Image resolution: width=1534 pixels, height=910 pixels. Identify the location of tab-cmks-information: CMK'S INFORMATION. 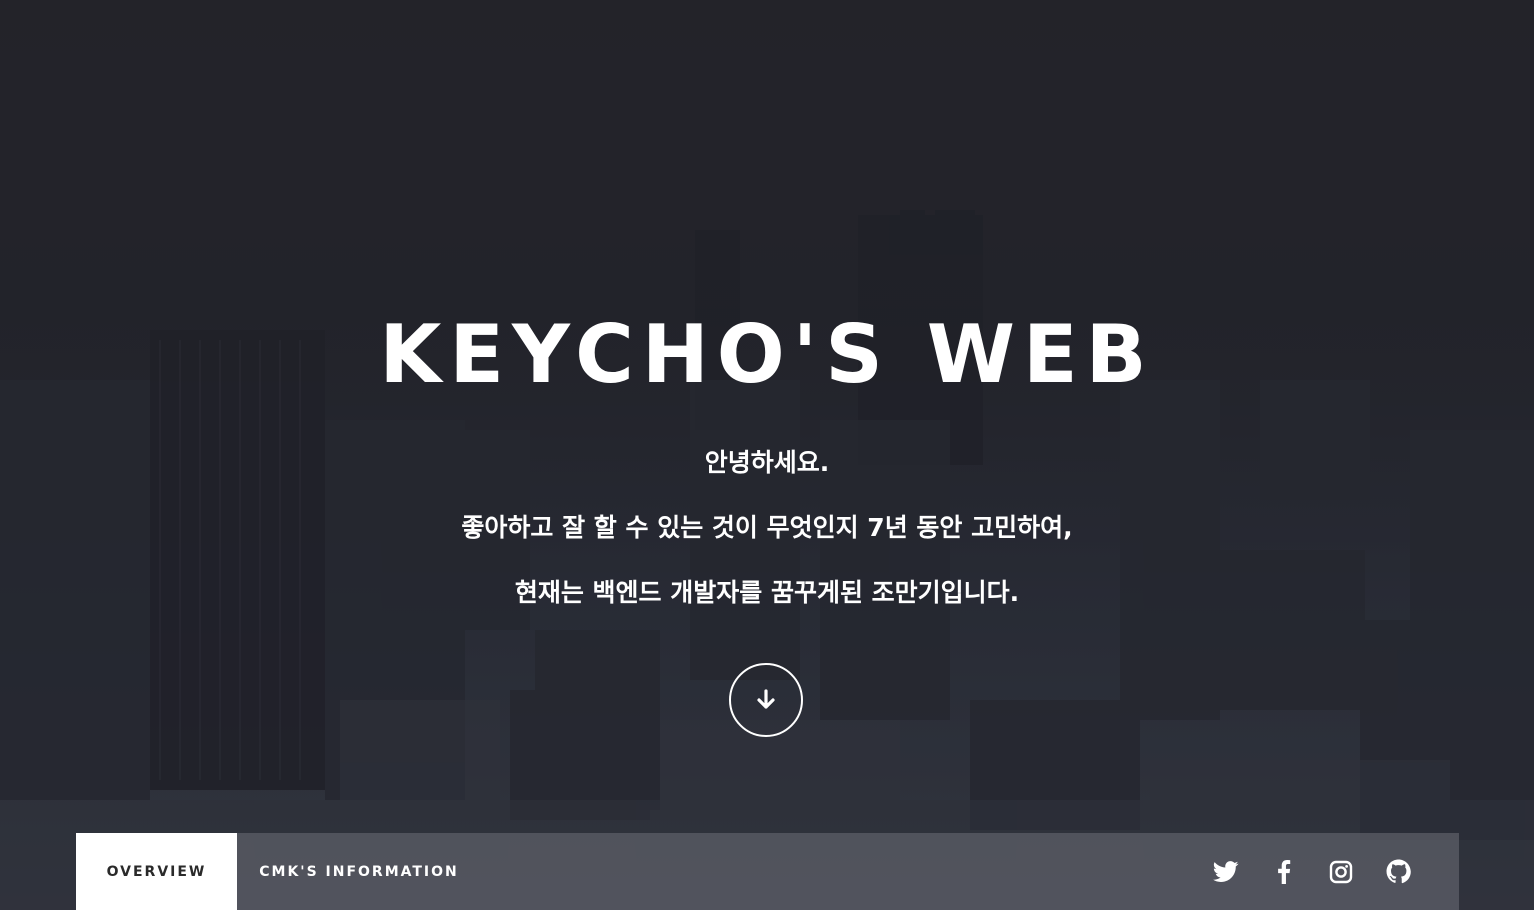
(359, 871).